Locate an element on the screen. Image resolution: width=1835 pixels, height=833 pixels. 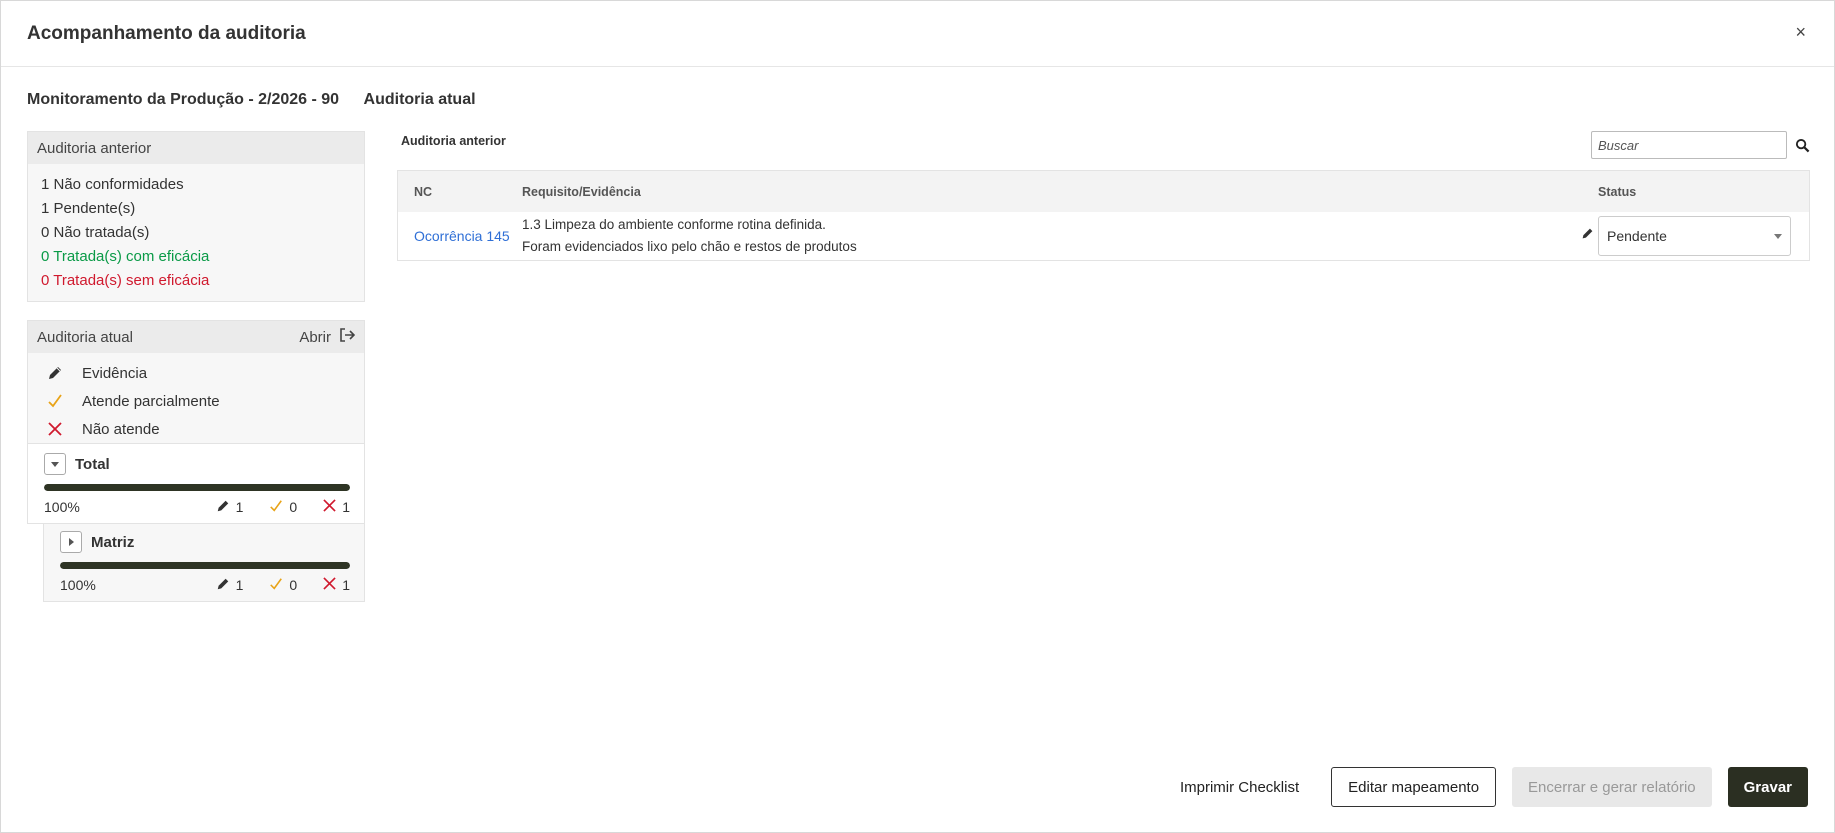
previous-audit-table-title: Auditoria anterior is located at coordinates (453, 141).